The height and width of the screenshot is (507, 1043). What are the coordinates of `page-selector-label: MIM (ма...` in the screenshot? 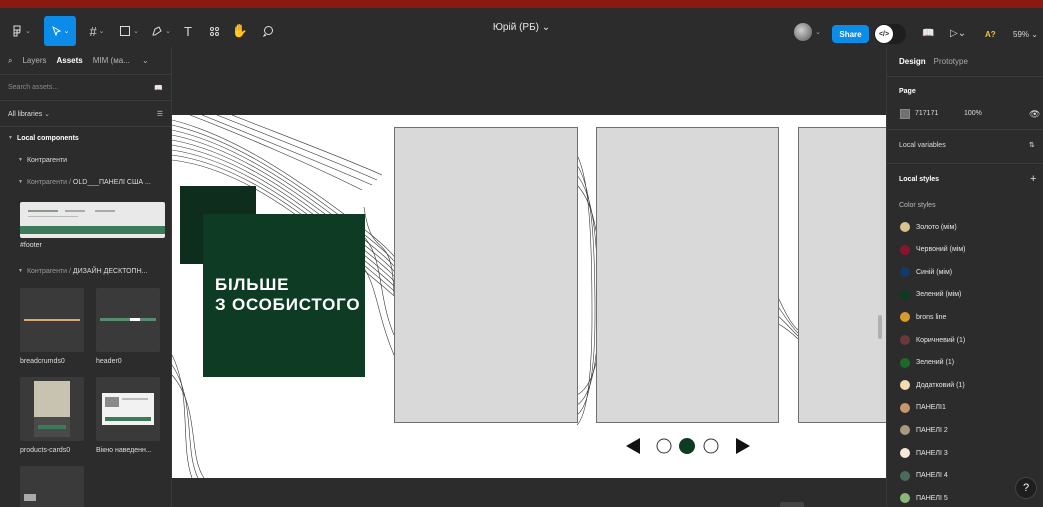 It's located at (111, 60).